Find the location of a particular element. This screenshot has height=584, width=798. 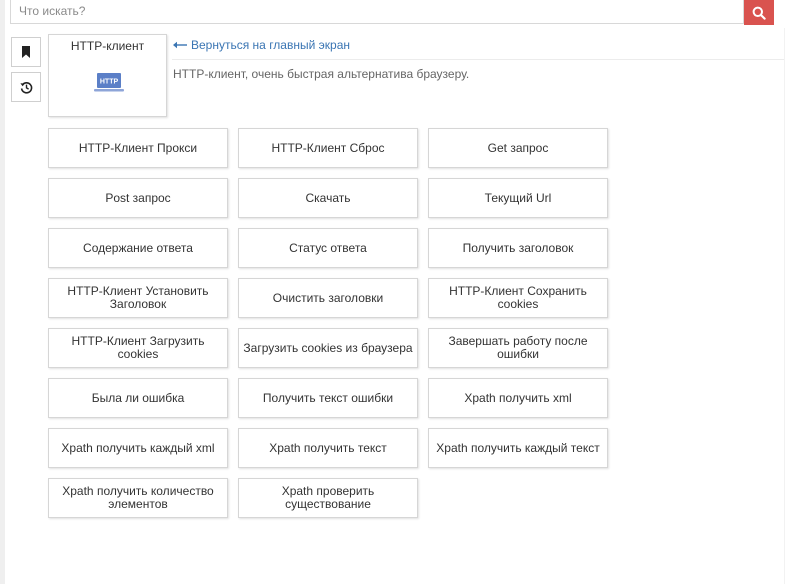

back-link-label: Вернуться на главный экран is located at coordinates (270, 45).